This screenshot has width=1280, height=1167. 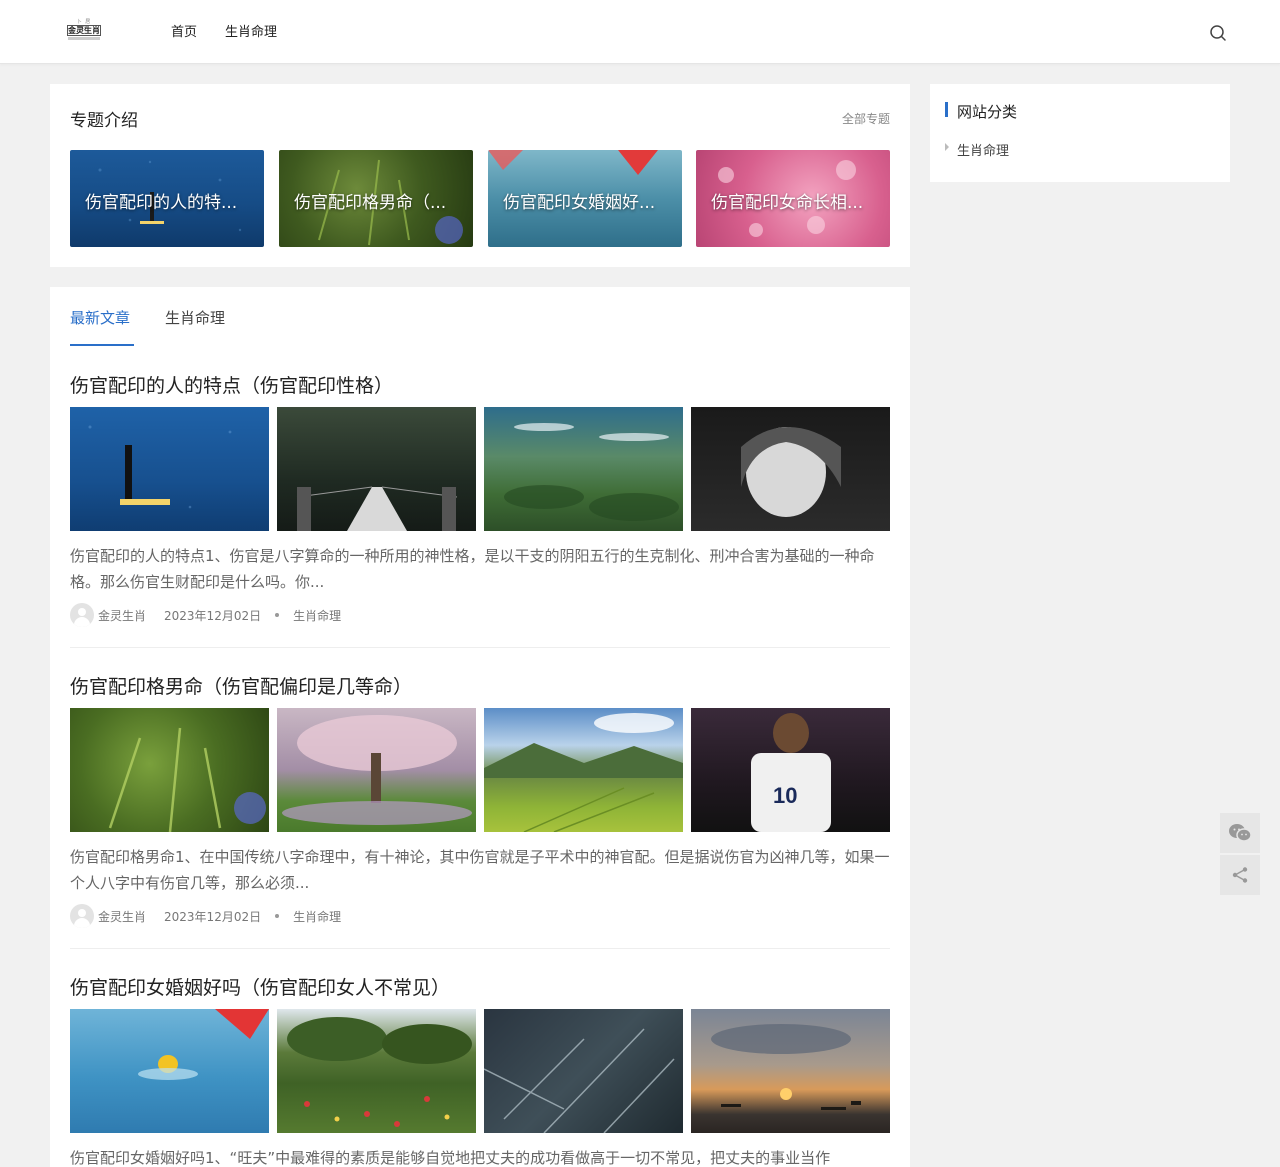 What do you see at coordinates (260, 986) in the screenshot?
I see `article-title: 伤官配印女婚姻好吗（伤官配印女人不常见）` at bounding box center [260, 986].